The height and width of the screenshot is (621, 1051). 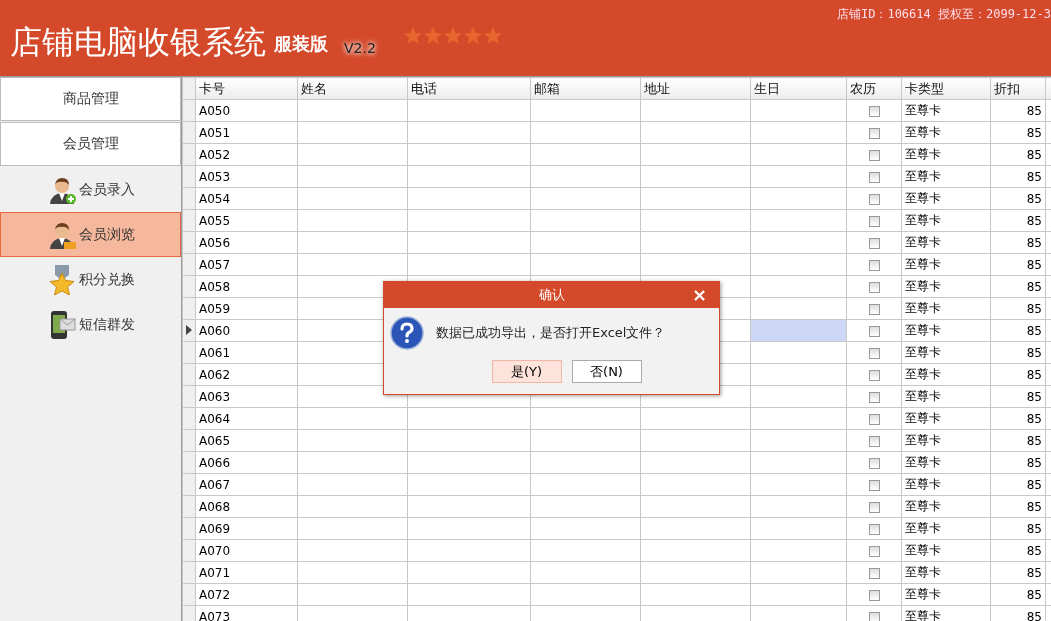 What do you see at coordinates (215, 572) in the screenshot?
I see `table-cell: A071` at bounding box center [215, 572].